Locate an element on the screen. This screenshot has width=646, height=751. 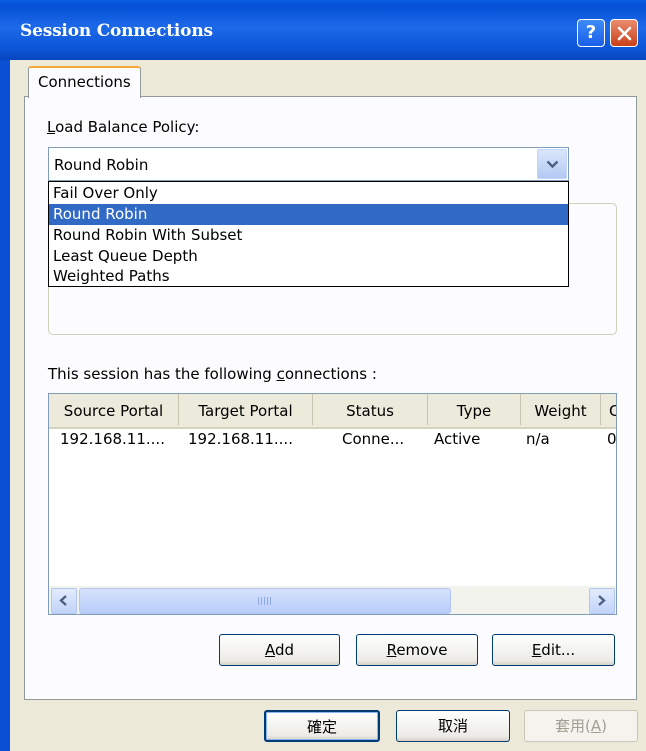
chevron-down-icon is located at coordinates (552, 164).